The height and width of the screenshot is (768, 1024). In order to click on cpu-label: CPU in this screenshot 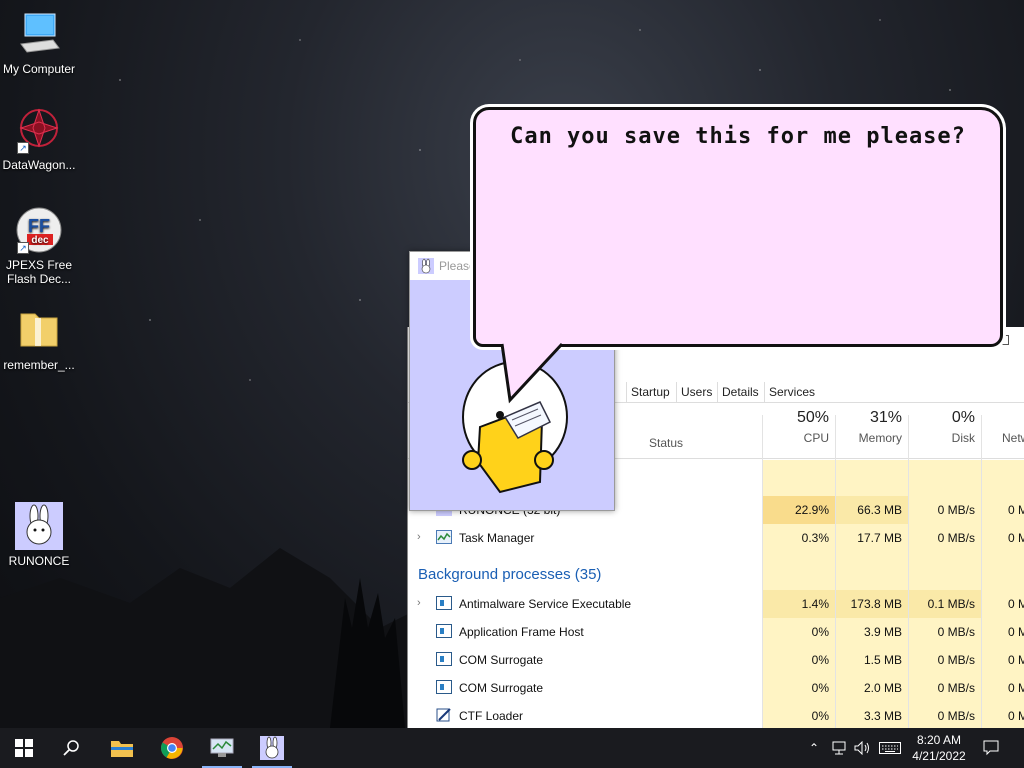, I will do `click(816, 438)`.